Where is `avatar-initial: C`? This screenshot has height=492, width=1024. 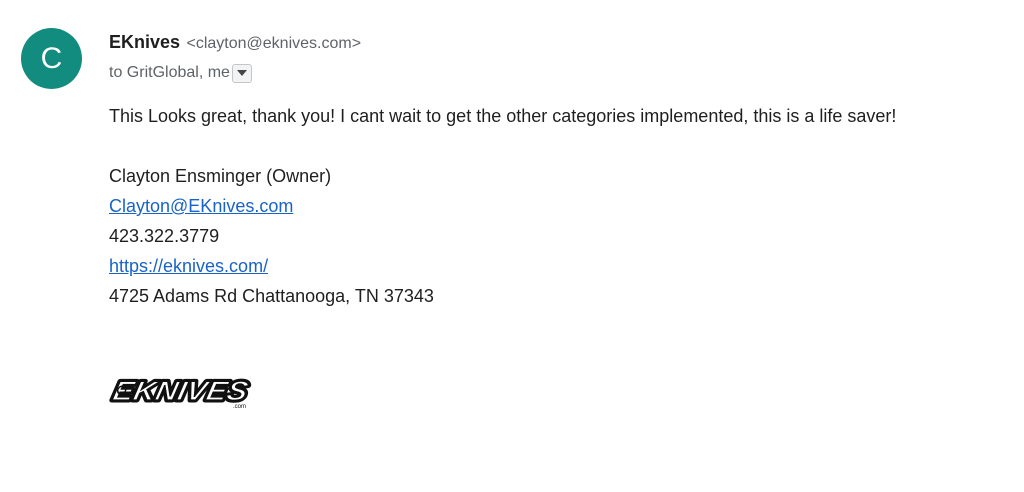
avatar-initial: C is located at coordinates (51, 58).